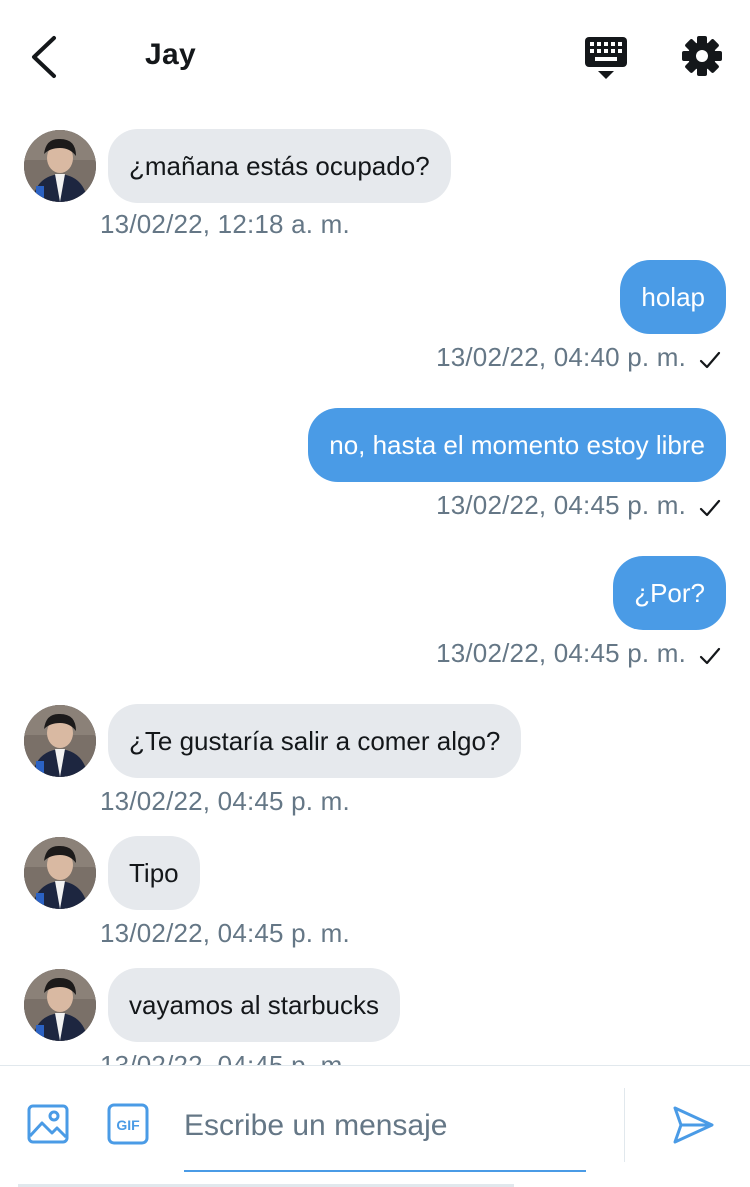  I want to click on message-input-wrapper, so click(385, 1134).